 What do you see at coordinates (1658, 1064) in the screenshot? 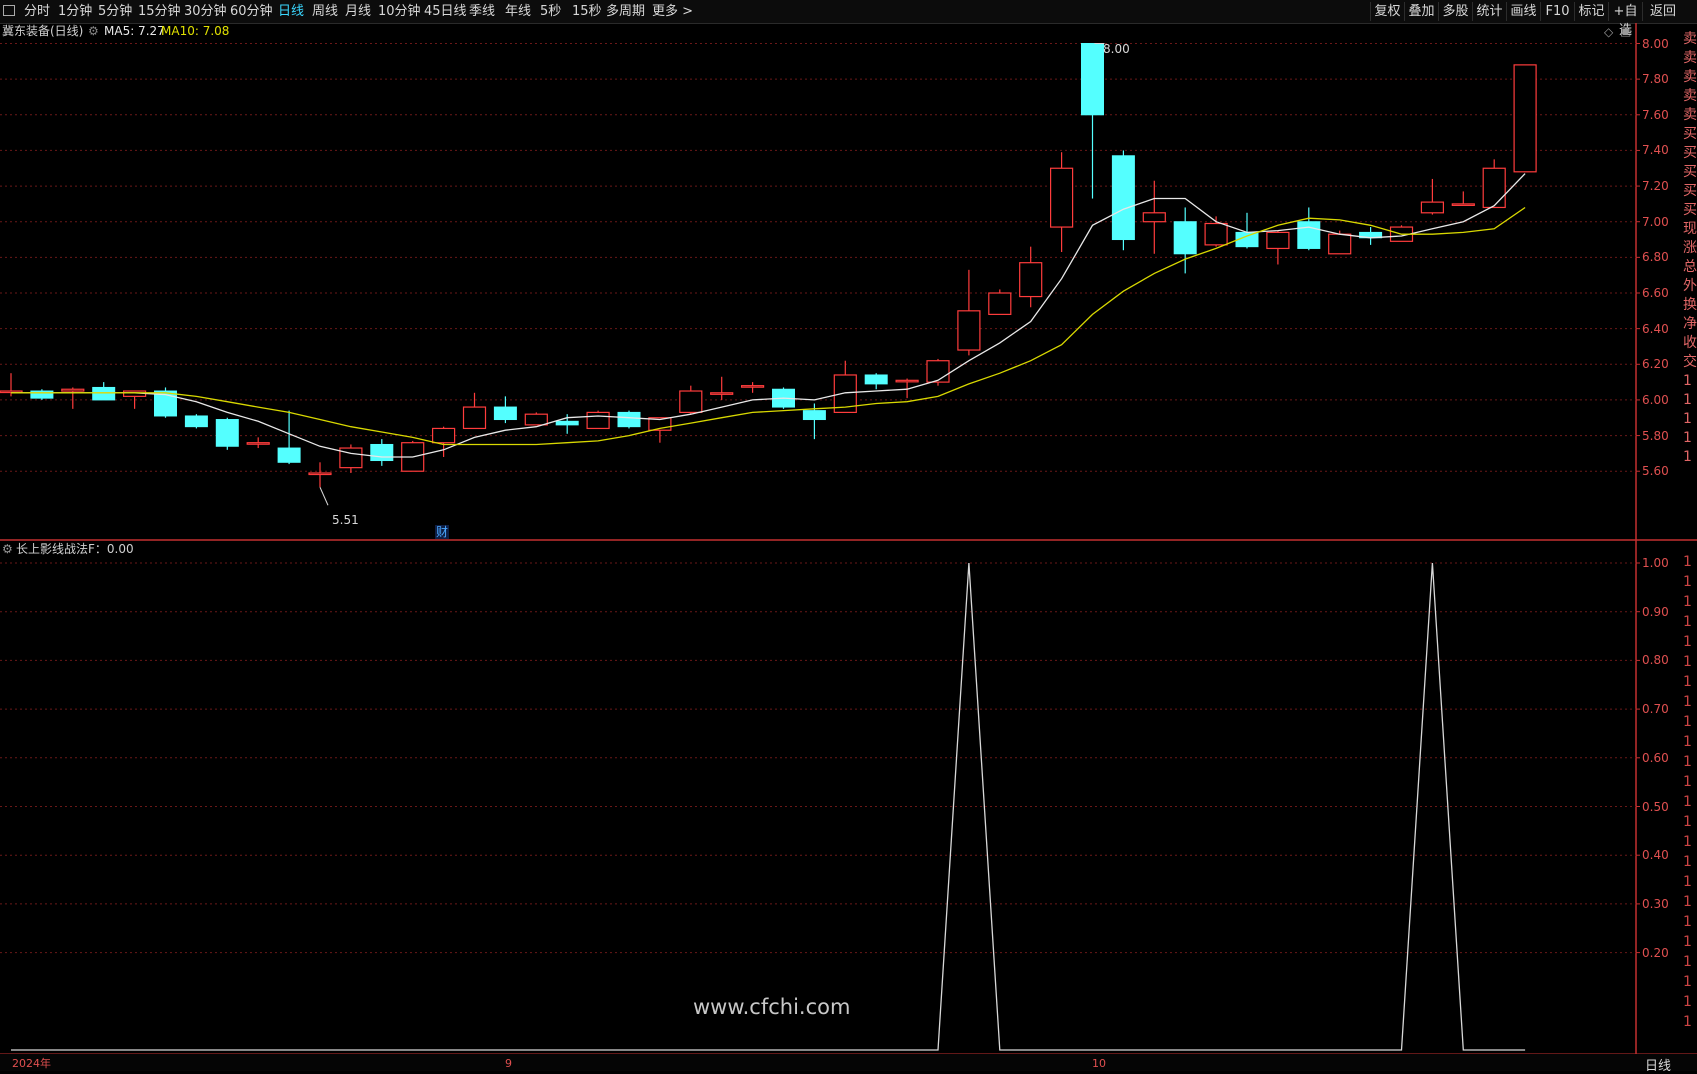
I see `period-label: 日线` at bounding box center [1658, 1064].